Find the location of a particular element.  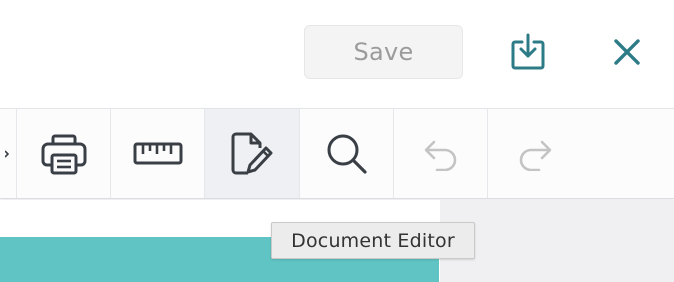

print-button is located at coordinates (63, 153).